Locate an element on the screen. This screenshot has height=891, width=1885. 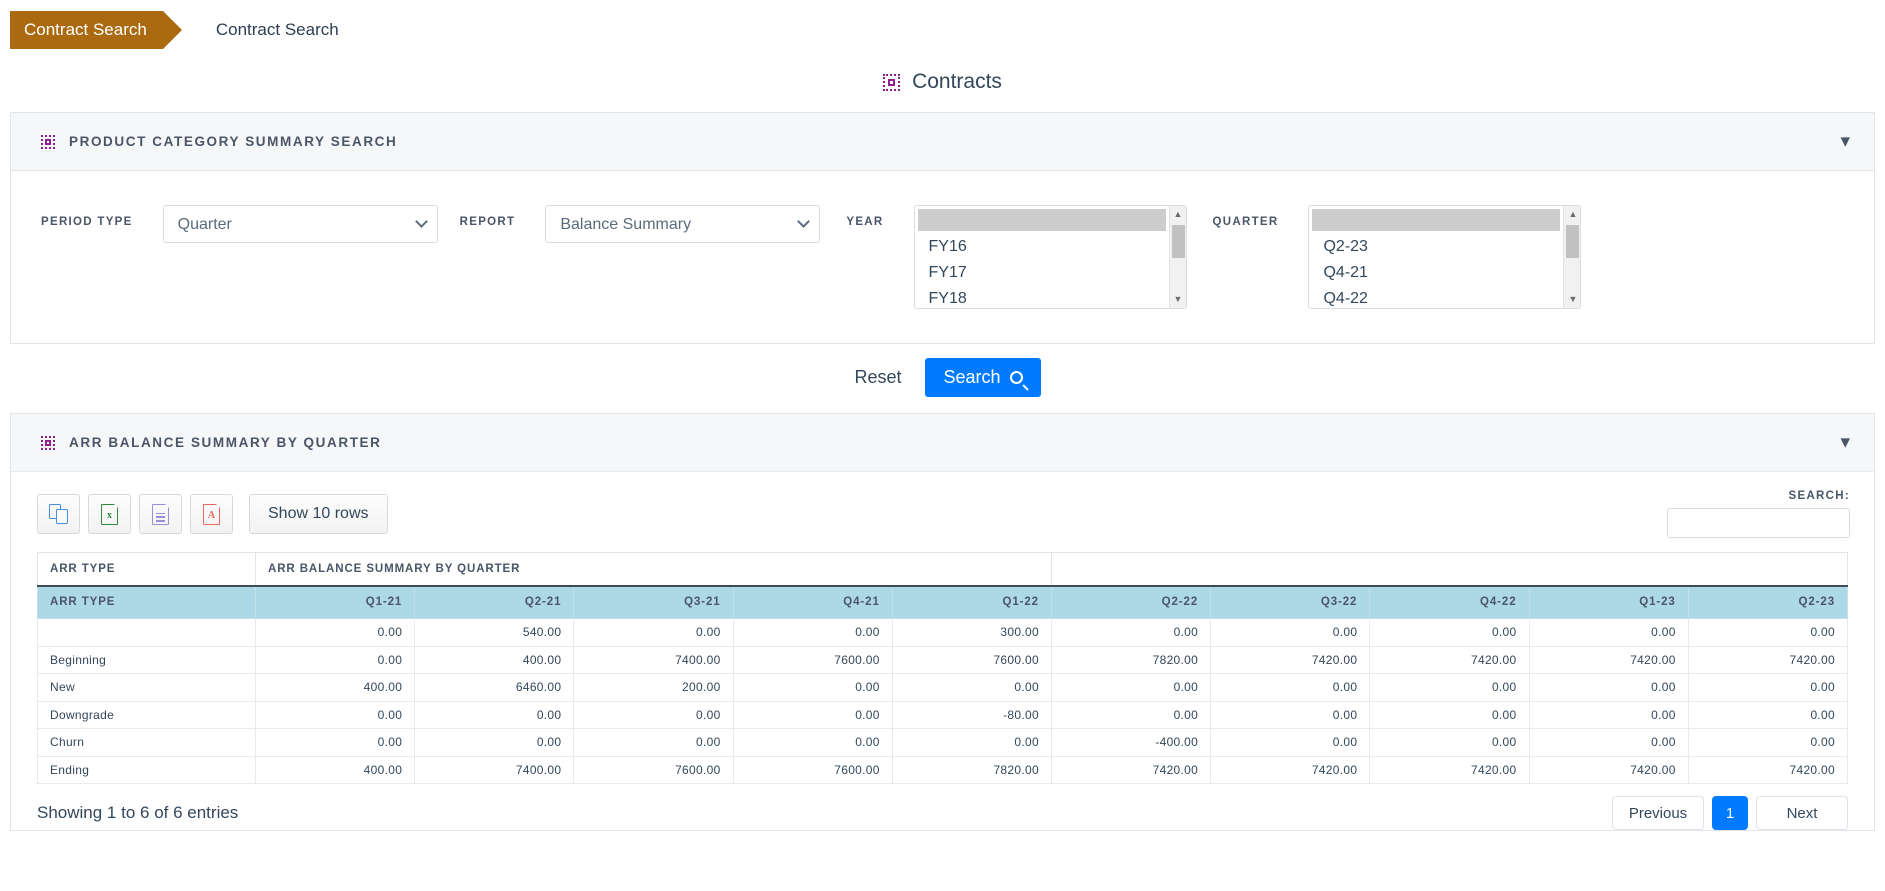
column-header-q2-21: Q2-21 is located at coordinates (494, 602).